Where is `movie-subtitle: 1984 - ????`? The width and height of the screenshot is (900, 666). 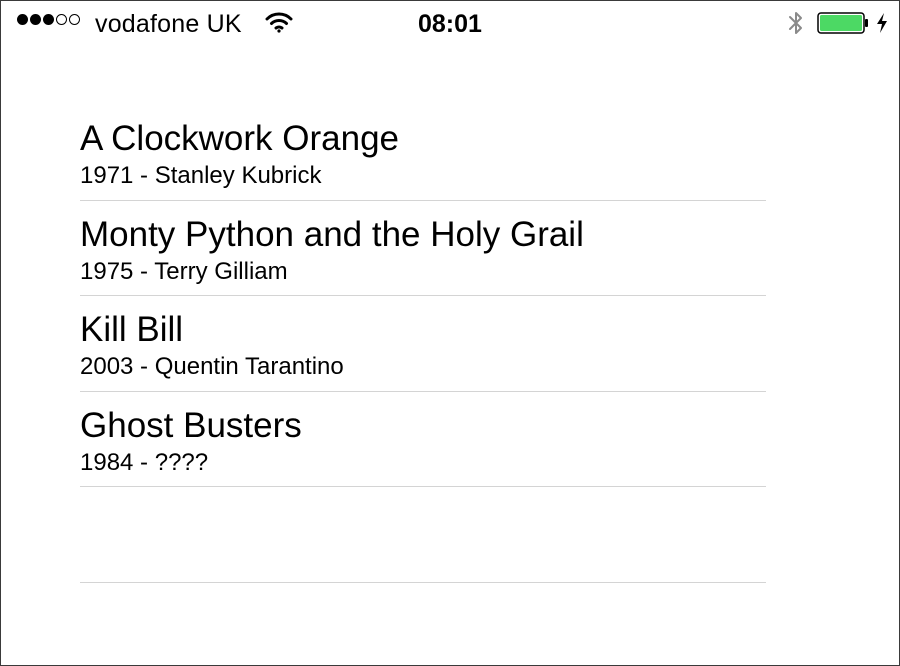
movie-subtitle: 1984 - ???? is located at coordinates (144, 462).